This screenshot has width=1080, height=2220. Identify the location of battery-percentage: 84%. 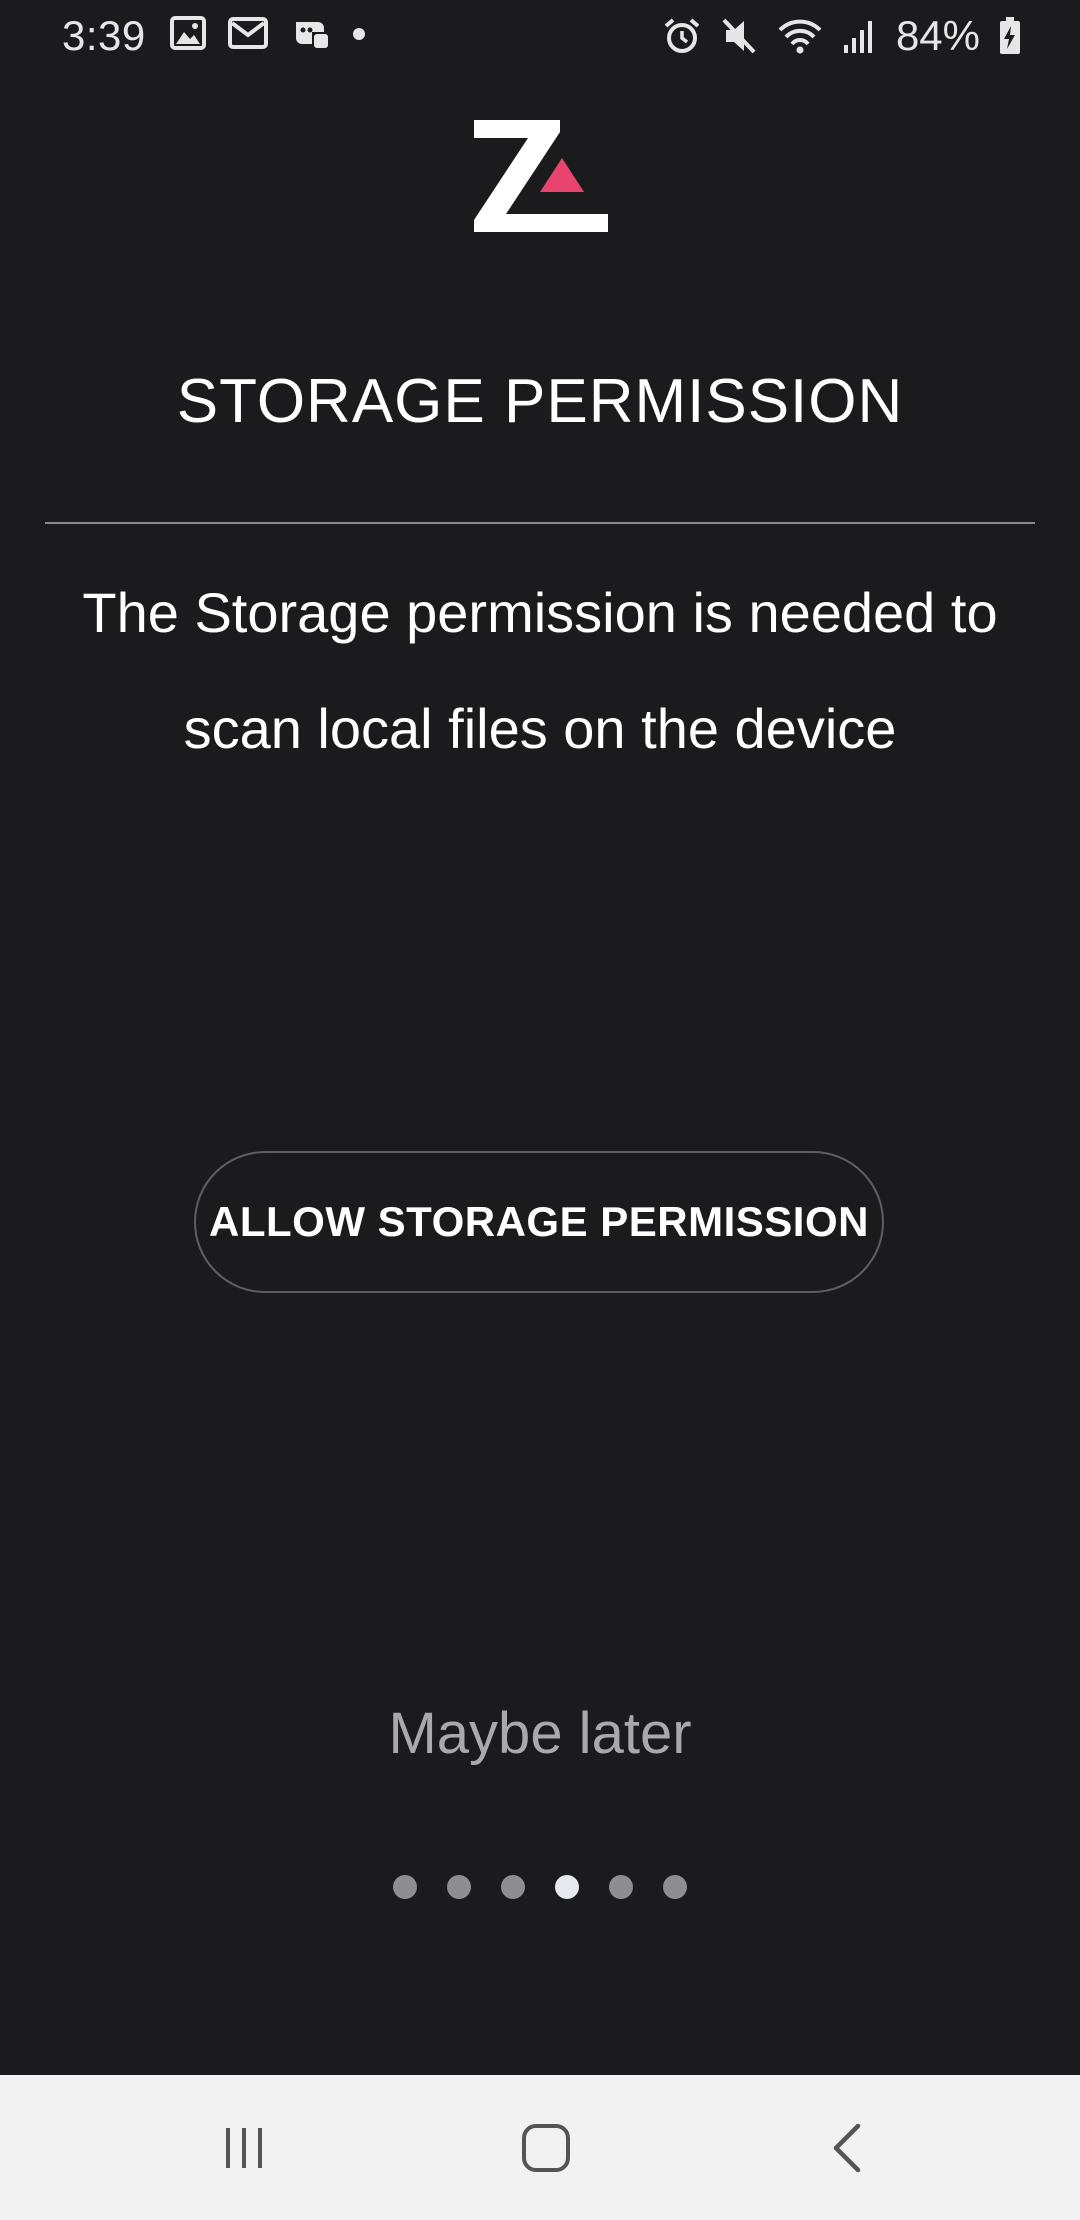
(937, 35).